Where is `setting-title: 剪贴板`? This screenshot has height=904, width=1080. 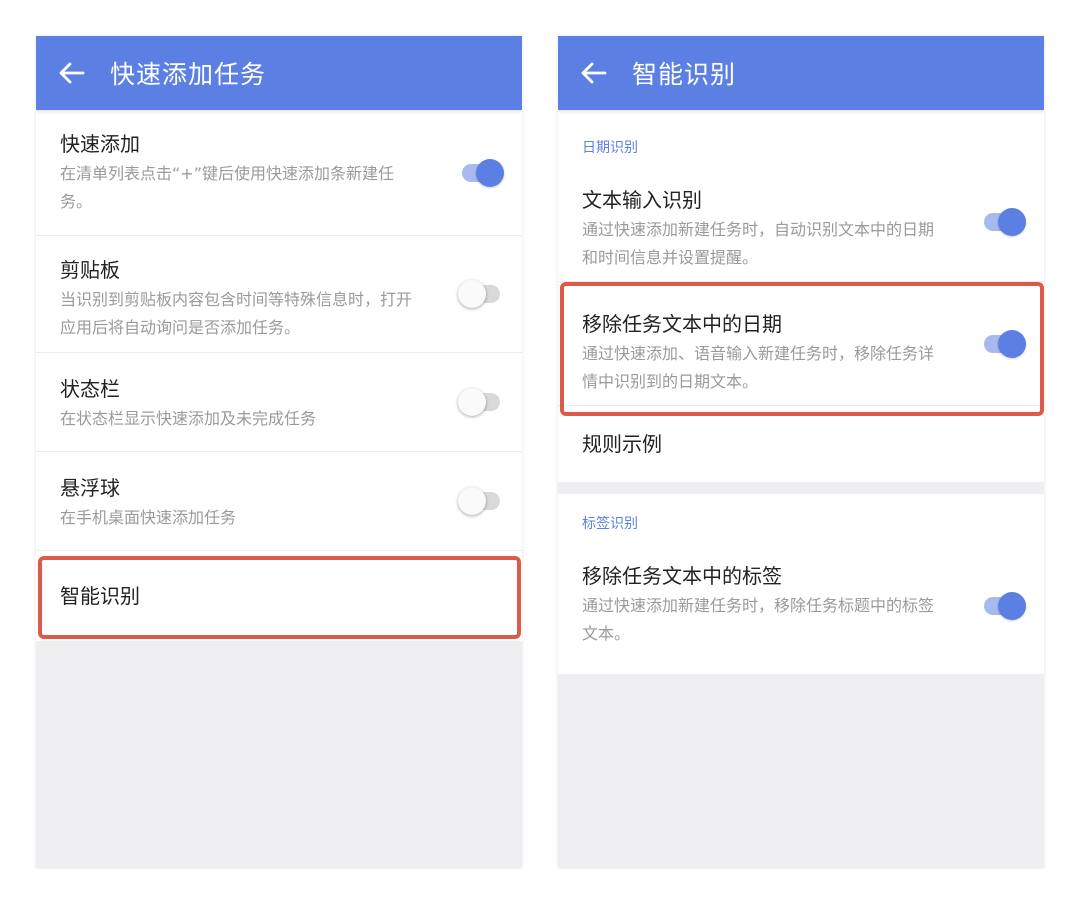
setting-title: 剪贴板 is located at coordinates (90, 270).